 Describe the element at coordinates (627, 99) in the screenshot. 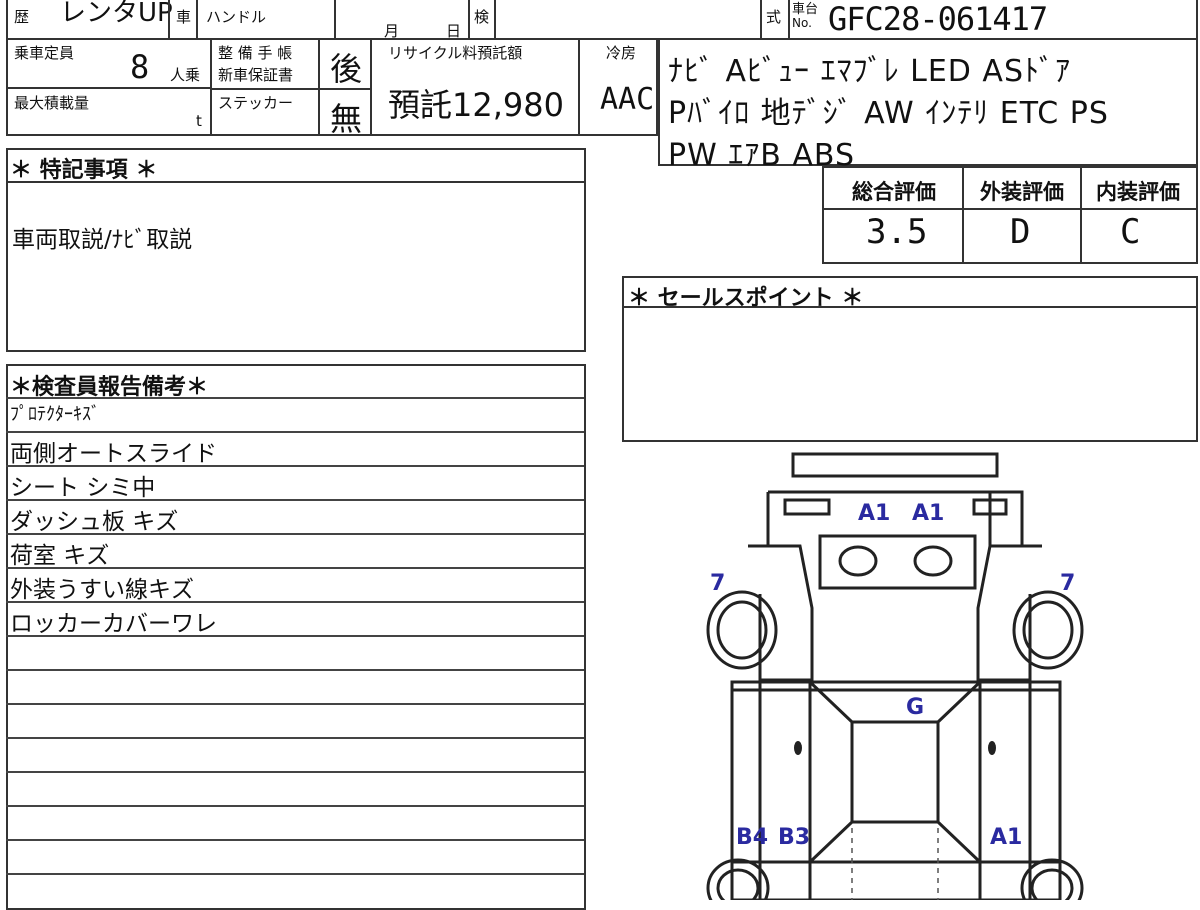

I see `ac-value: AAC` at that location.